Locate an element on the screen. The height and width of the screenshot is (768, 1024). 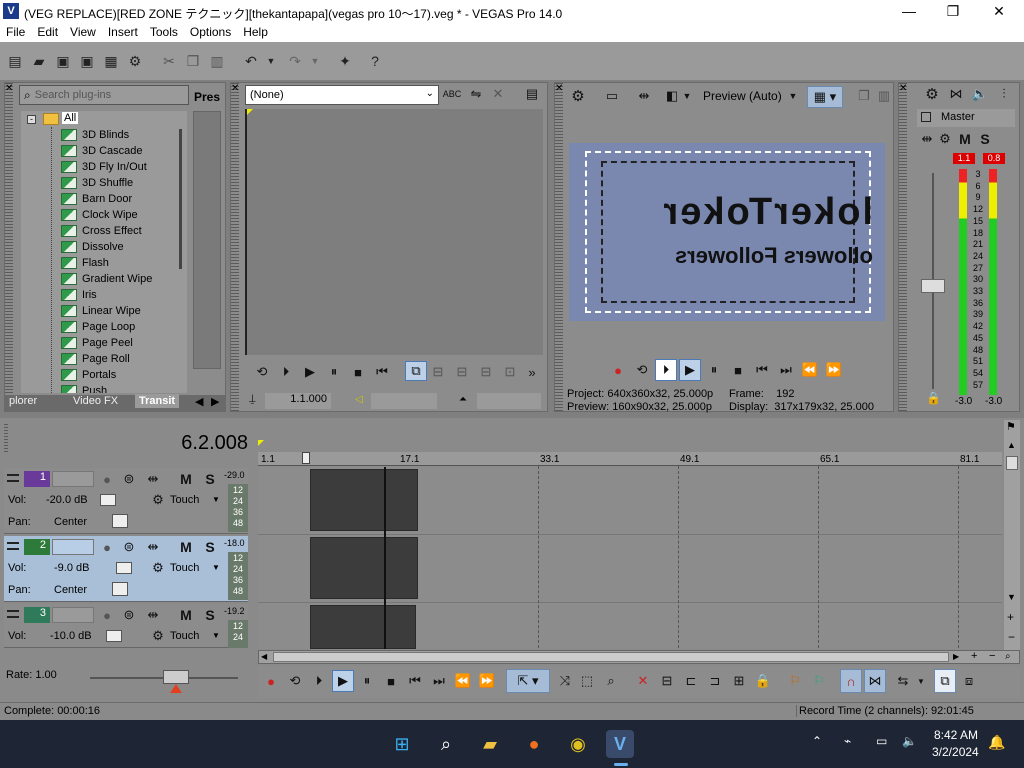
list-item: Page Loop is located at coordinates (98, 327).